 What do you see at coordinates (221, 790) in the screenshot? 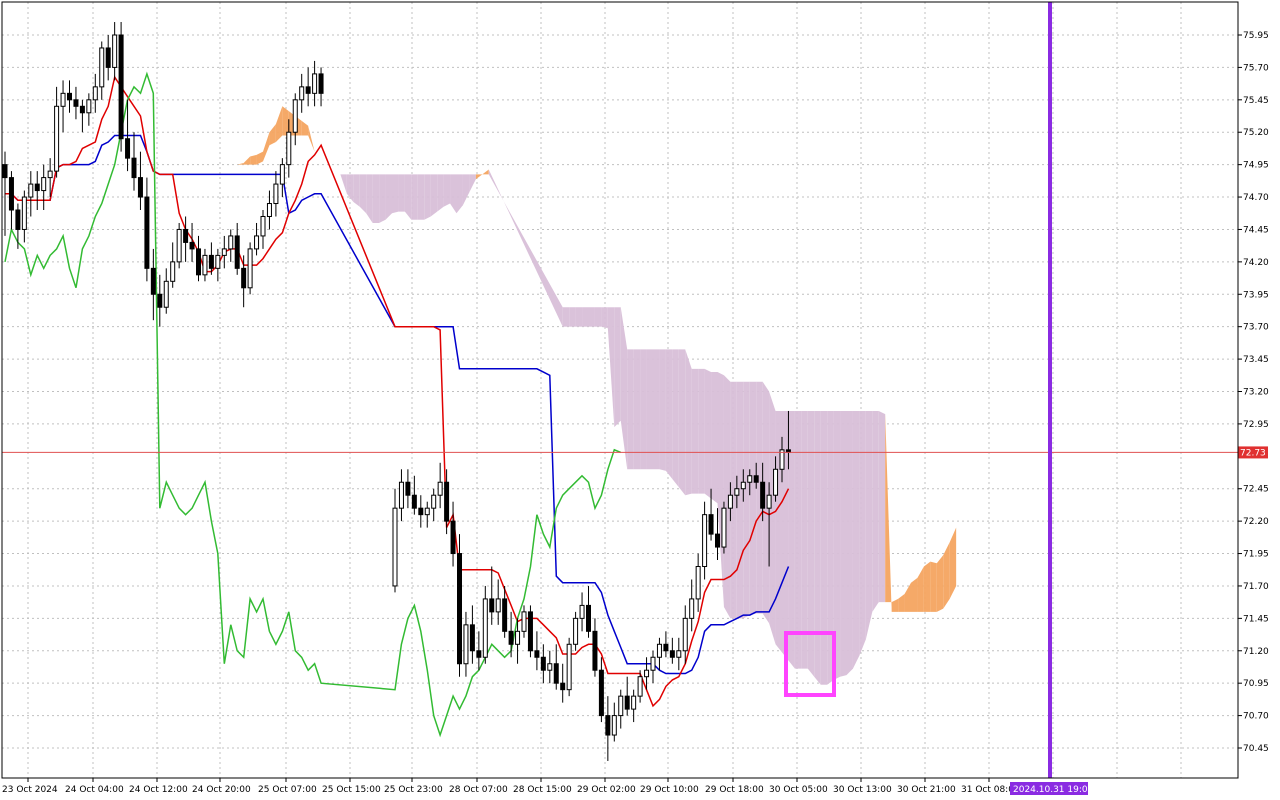
I see `time-tick-label: 24 Oct 20:00` at bounding box center [221, 790].